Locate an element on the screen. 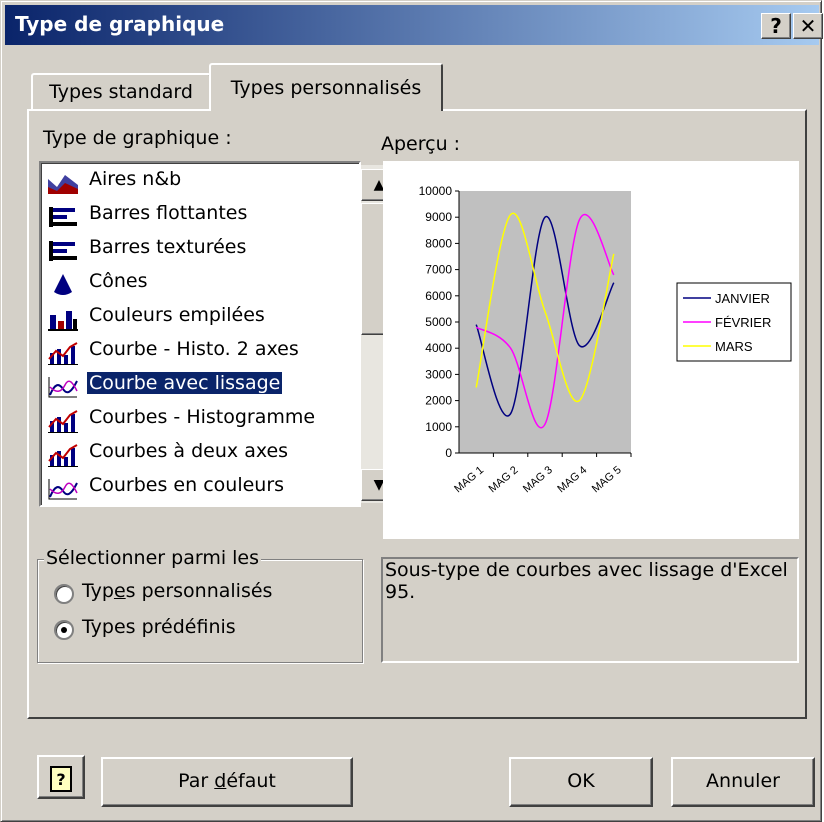 The height and width of the screenshot is (822, 824). dialog-title: Type de graphique is located at coordinates (120, 24).